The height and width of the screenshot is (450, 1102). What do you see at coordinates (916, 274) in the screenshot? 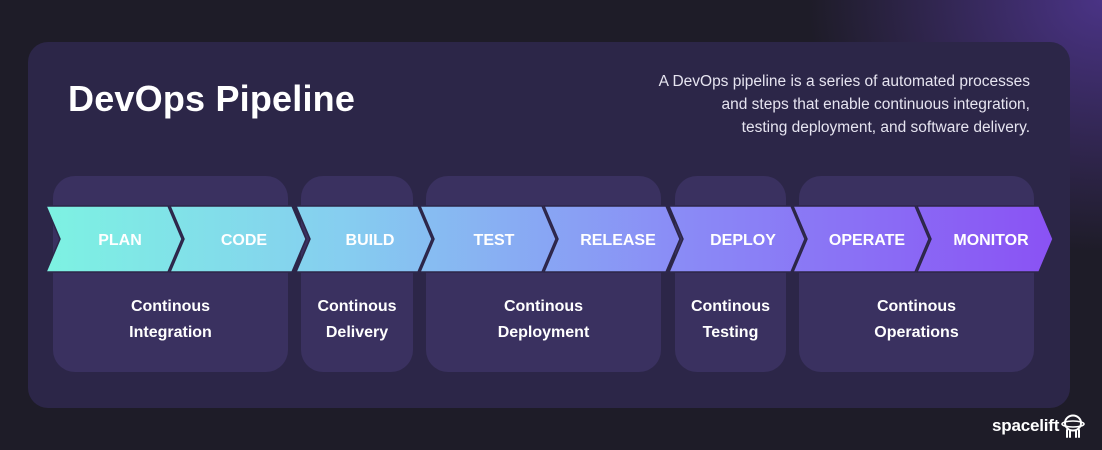
I see `group-continuous-operations: Continous Operations` at bounding box center [916, 274].